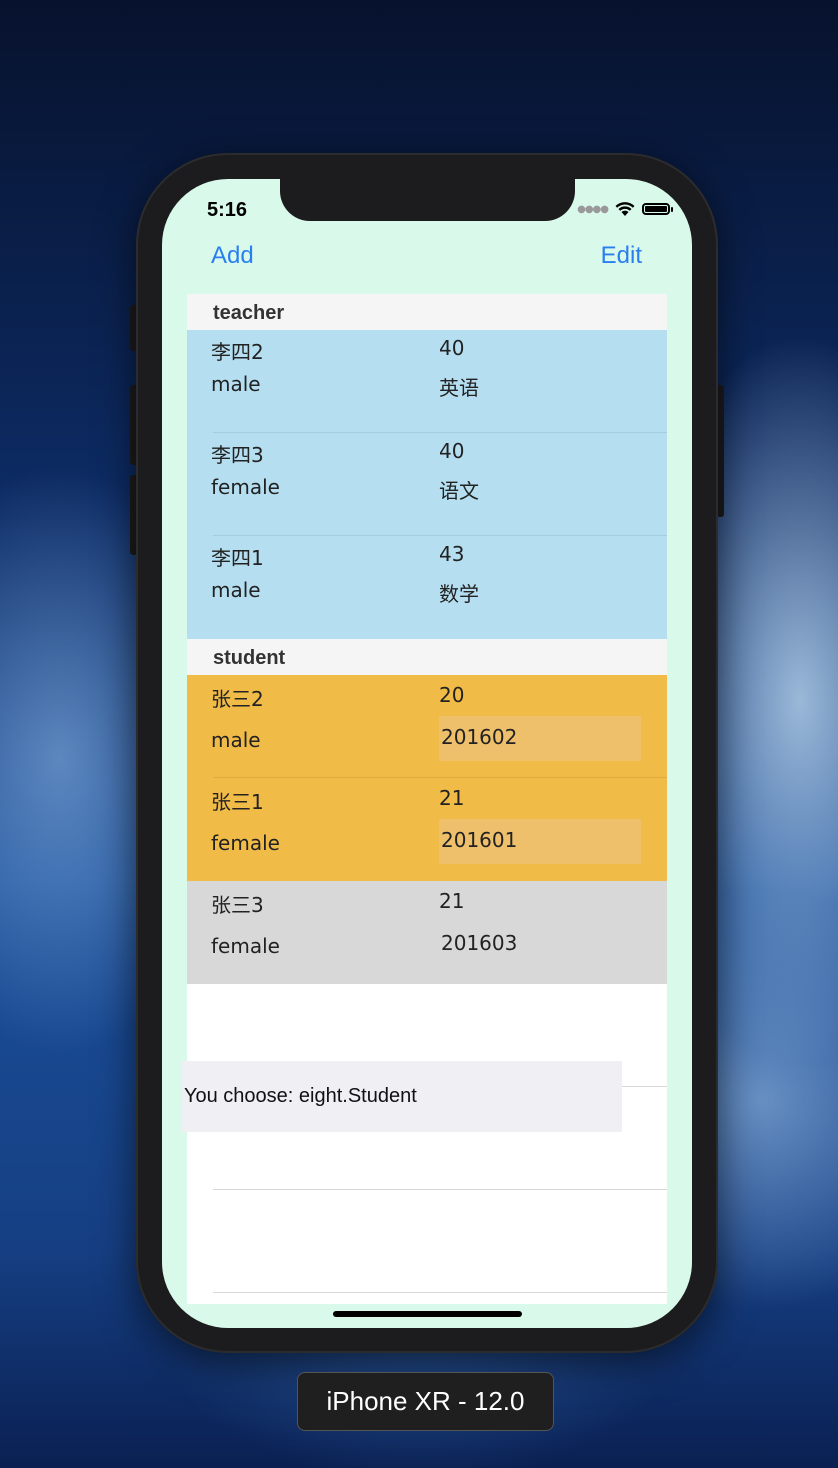  Describe the element at coordinates (427, 587) in the screenshot. I see `table-row: 李四1 43 male 数学` at that location.